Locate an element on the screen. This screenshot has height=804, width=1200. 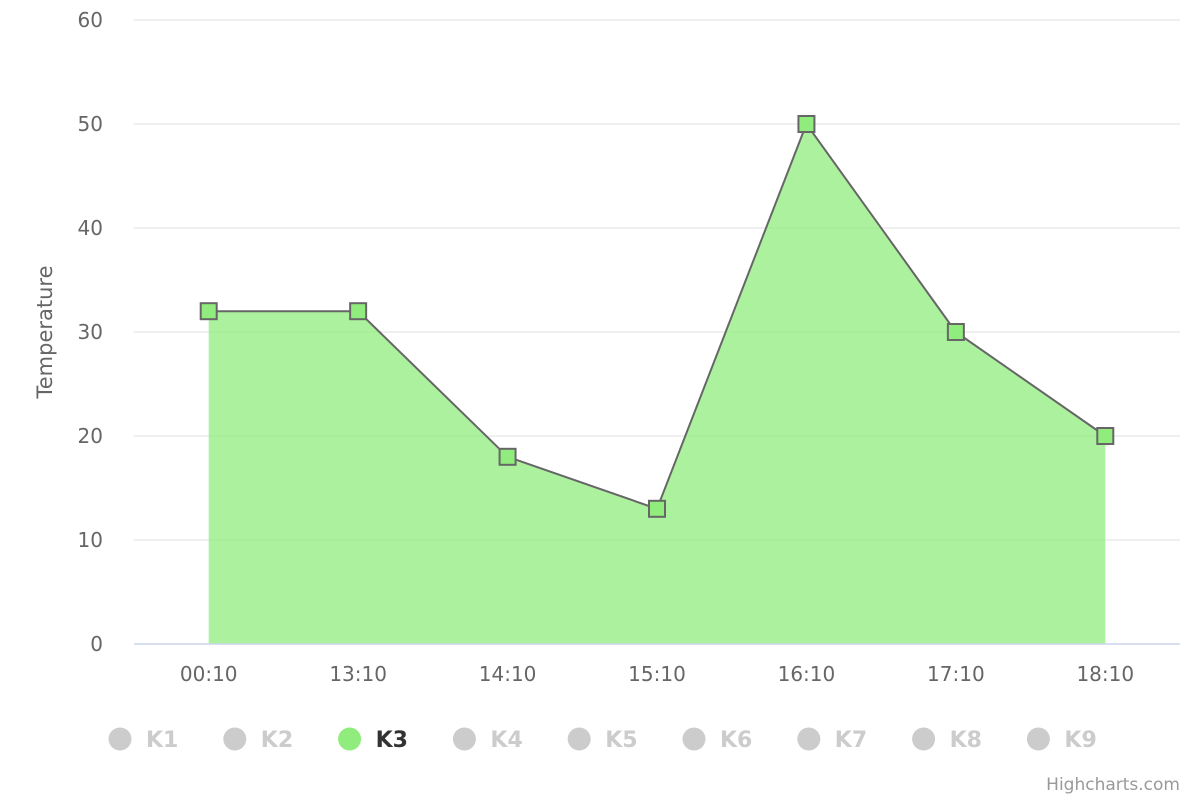
y-tick-label: 30 is located at coordinates (90, 332).